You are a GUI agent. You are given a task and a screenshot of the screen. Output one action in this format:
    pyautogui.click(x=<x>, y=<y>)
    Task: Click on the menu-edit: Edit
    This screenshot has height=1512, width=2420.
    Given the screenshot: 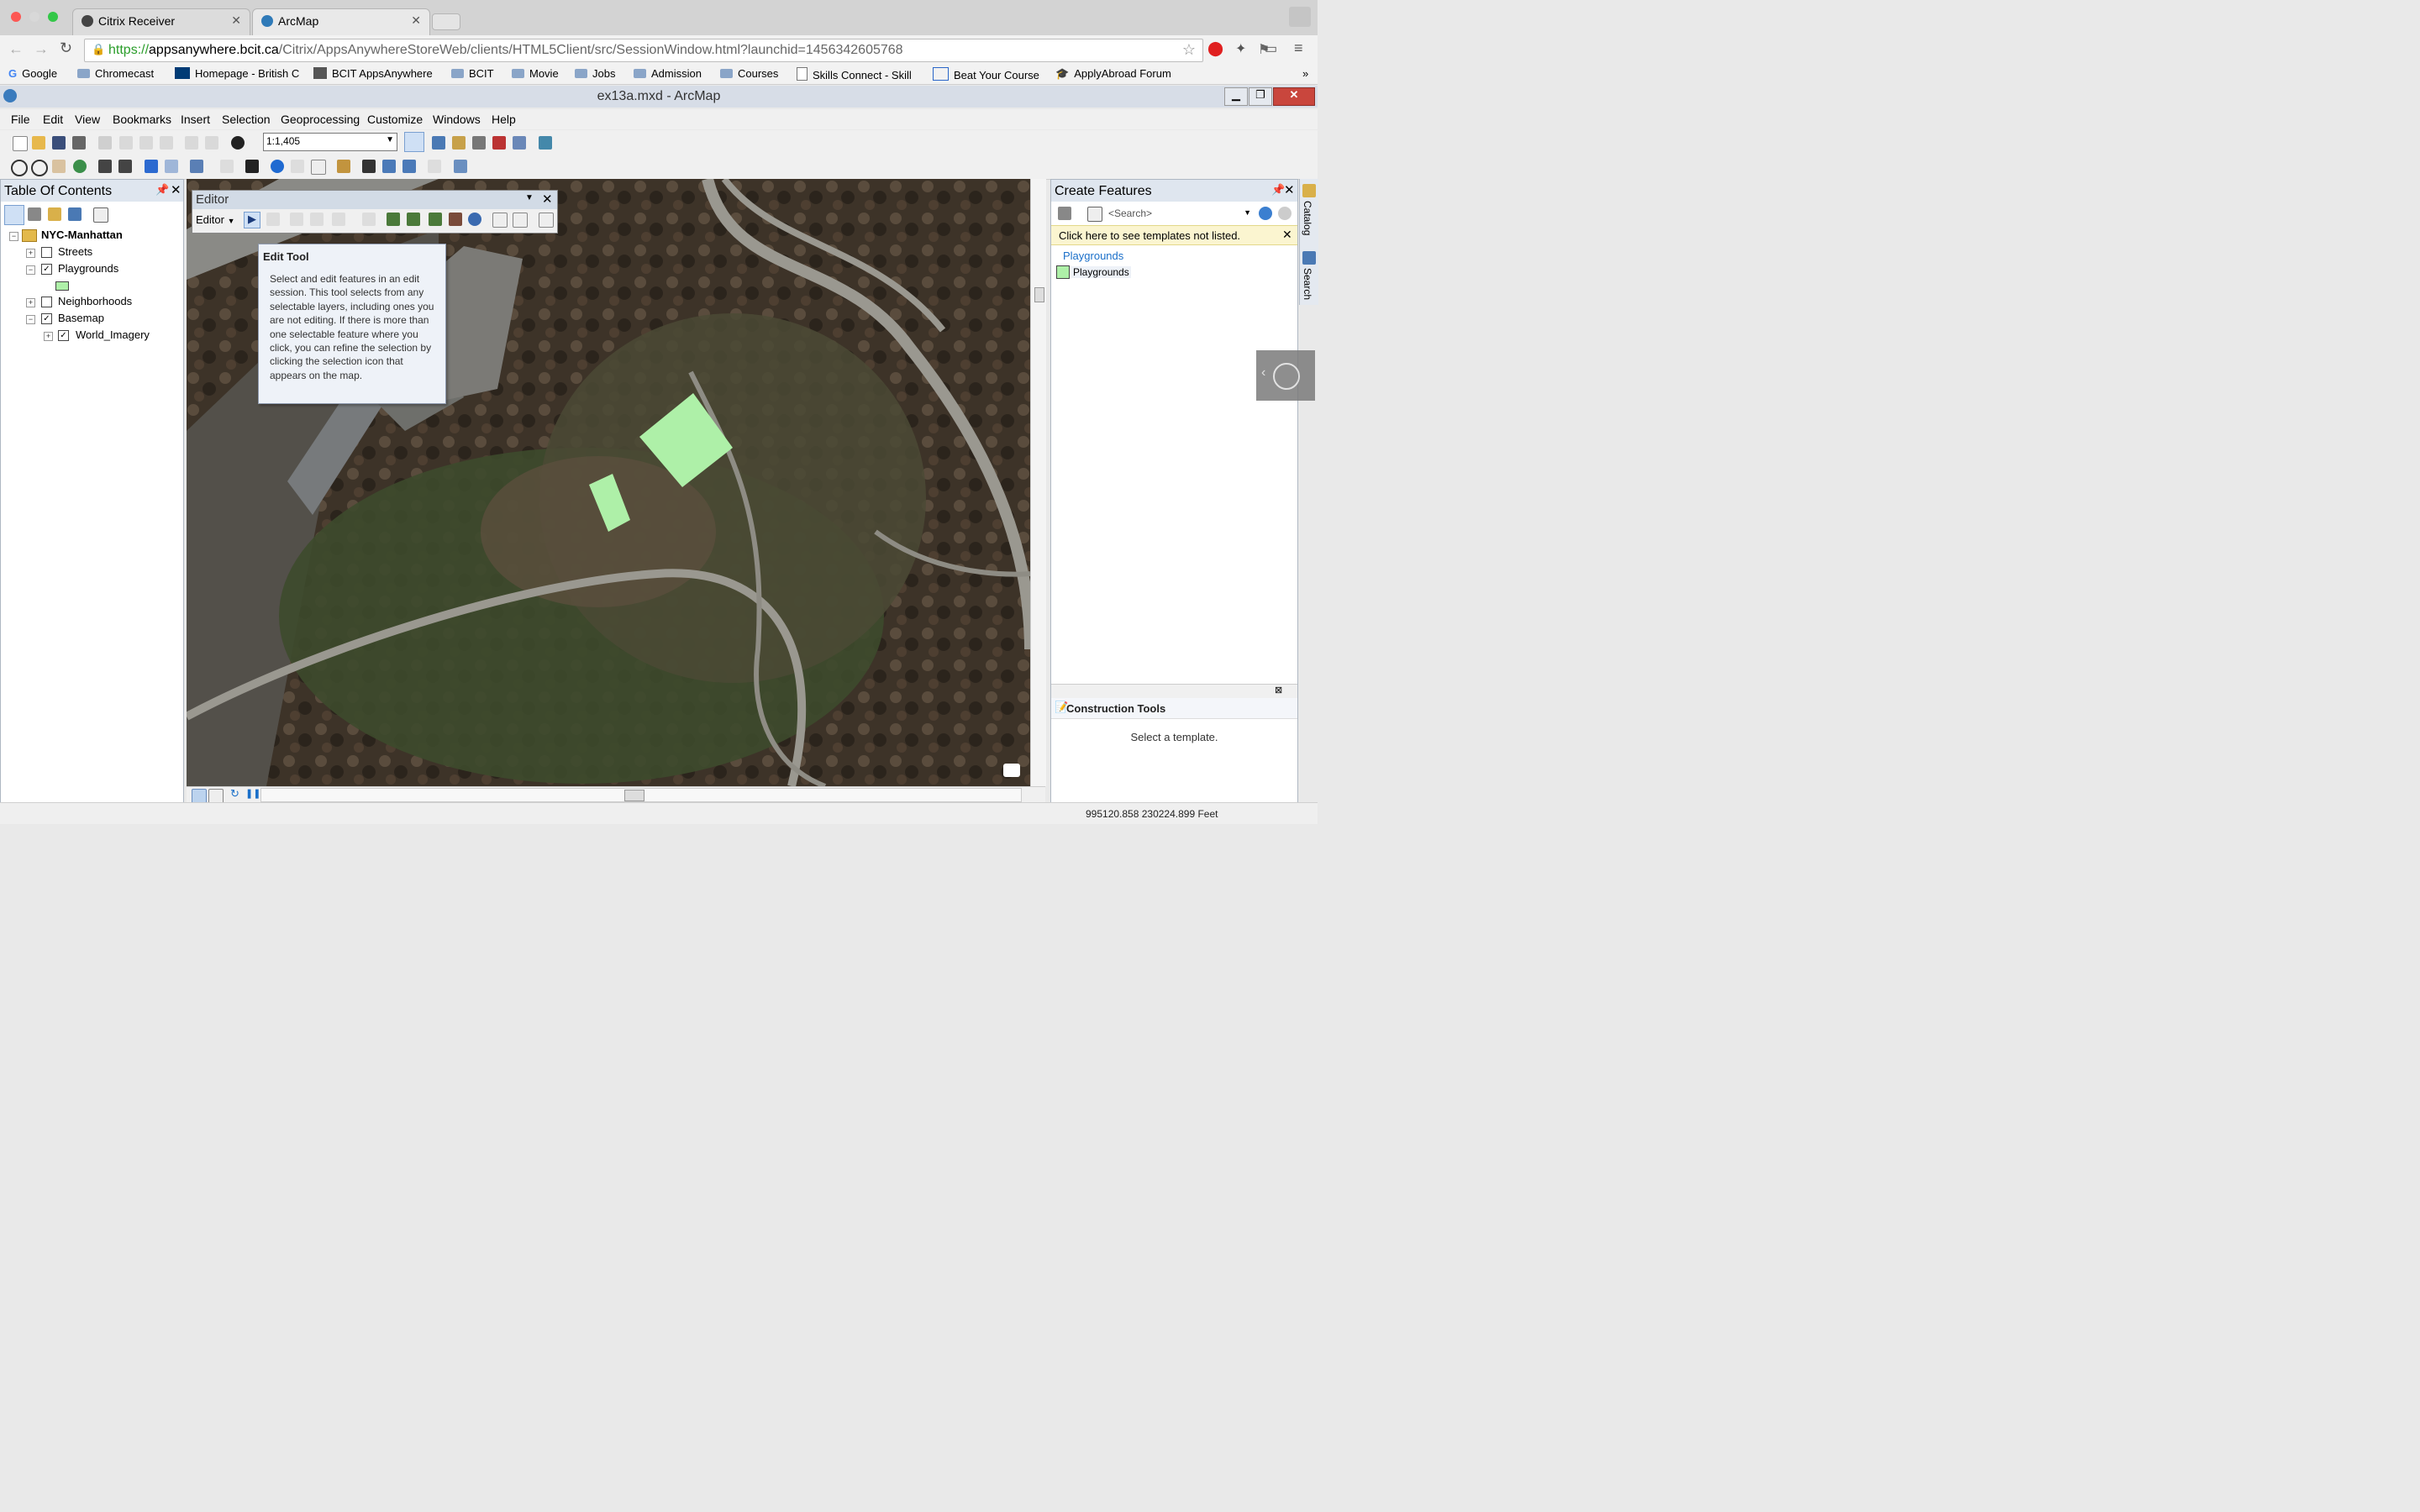 What is the action you would take?
    pyautogui.click(x=53, y=119)
    